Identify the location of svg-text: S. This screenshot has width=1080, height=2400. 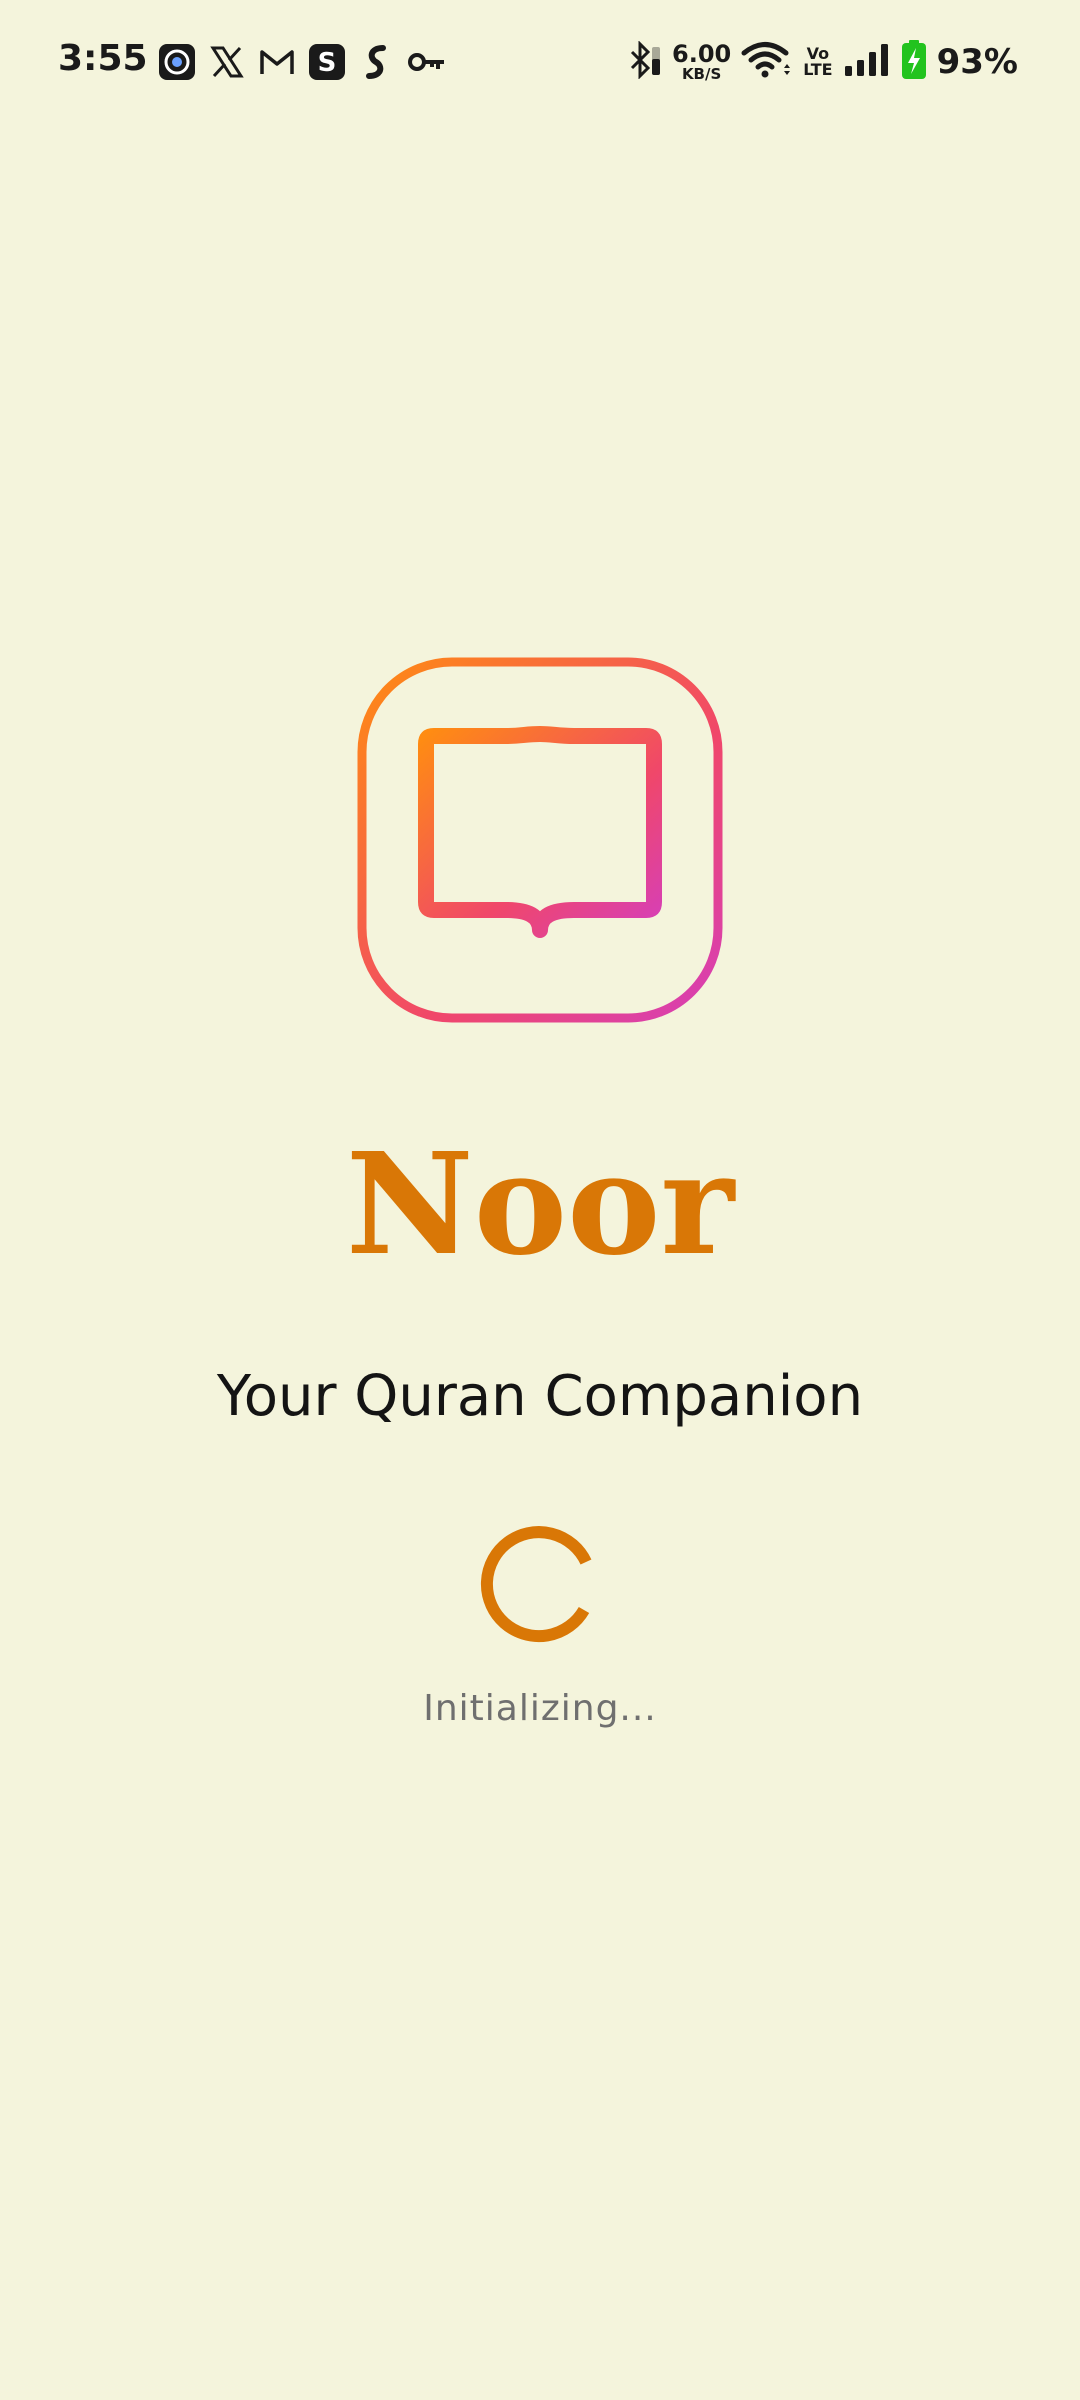
(327, 63).